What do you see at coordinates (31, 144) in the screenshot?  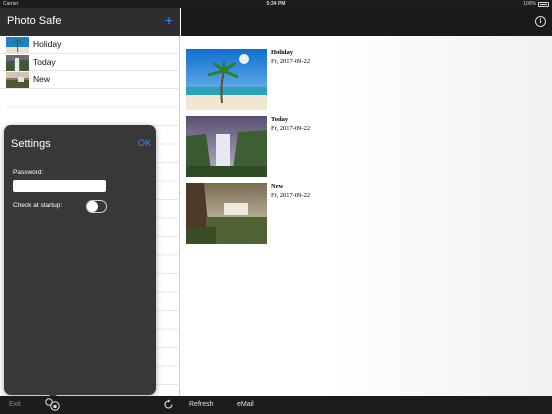 I see `settings-title: Settings` at bounding box center [31, 144].